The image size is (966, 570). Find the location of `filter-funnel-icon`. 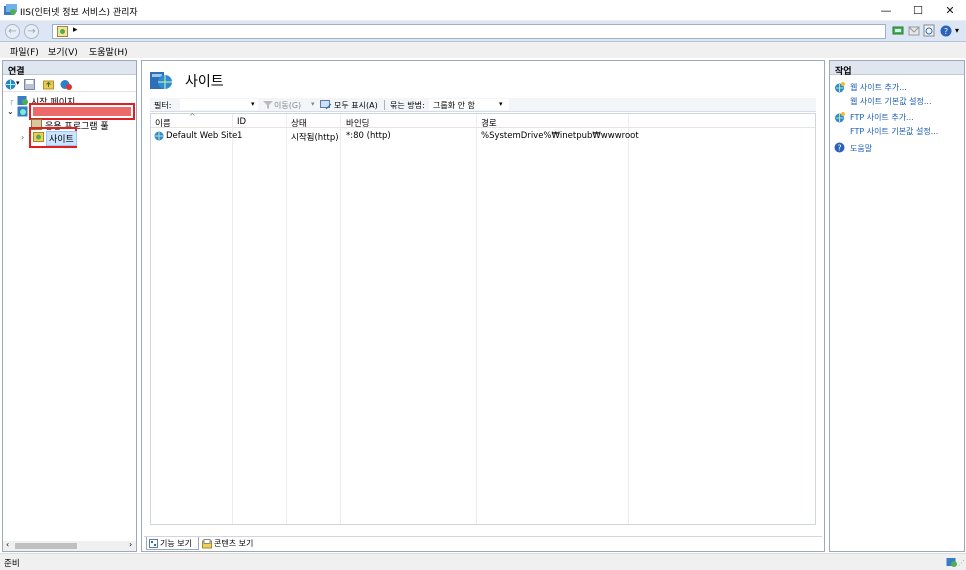

filter-funnel-icon is located at coordinates (268, 105).